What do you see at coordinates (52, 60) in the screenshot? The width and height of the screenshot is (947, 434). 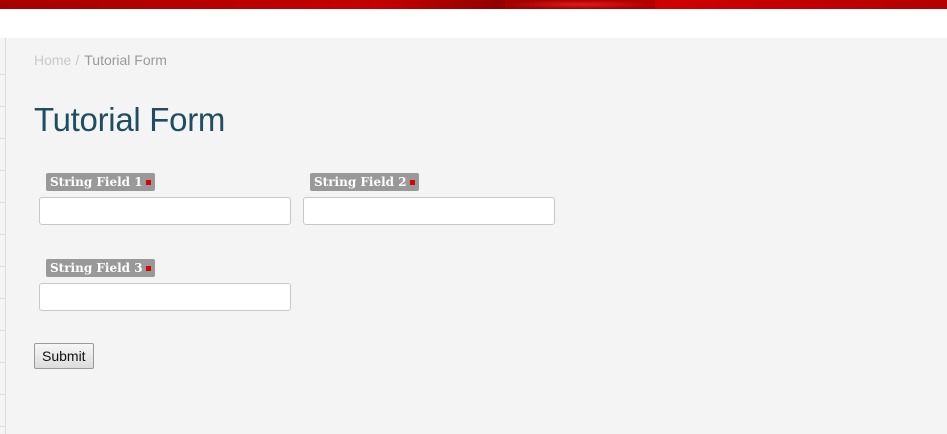 I see `breadcrumb-home-link: Home` at bounding box center [52, 60].